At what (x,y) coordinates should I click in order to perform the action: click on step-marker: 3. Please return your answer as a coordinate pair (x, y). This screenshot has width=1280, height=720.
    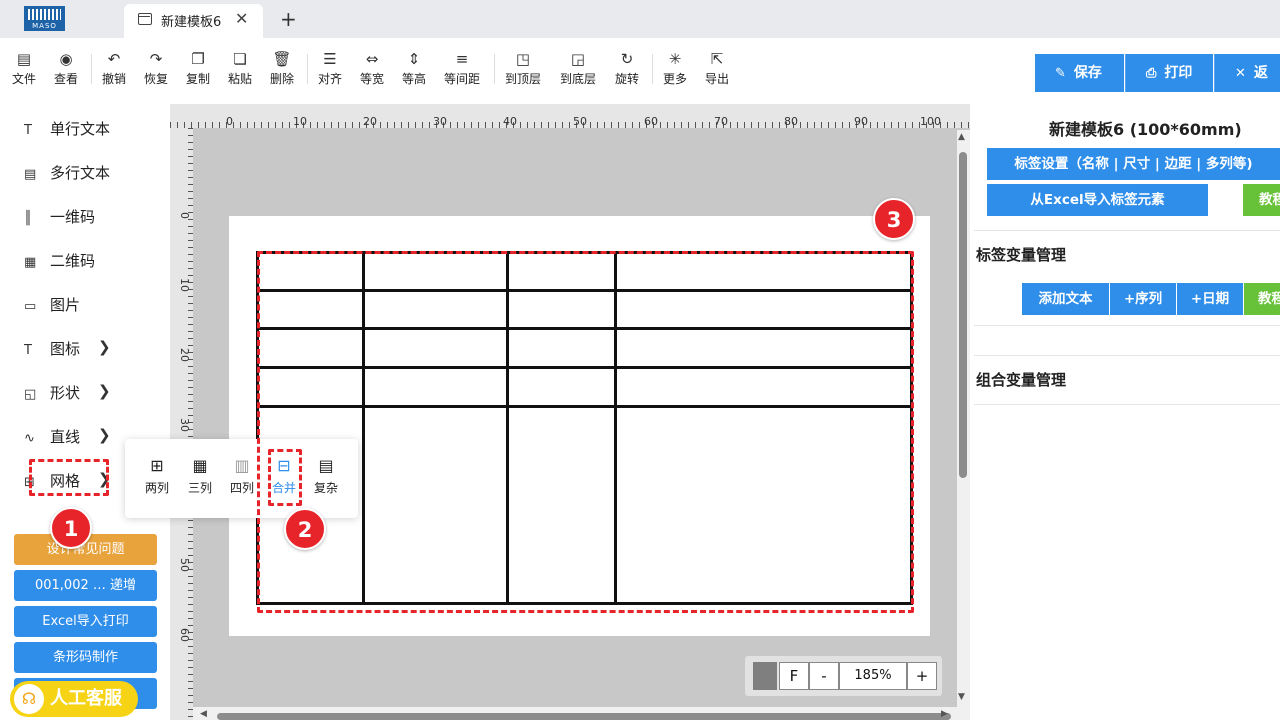
    Looking at the image, I should click on (894, 219).